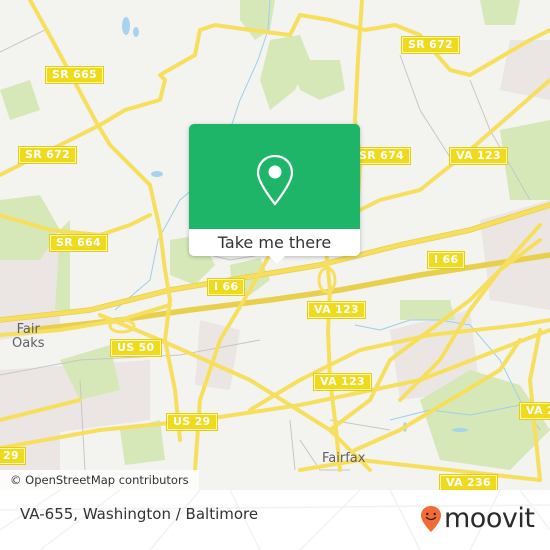 This screenshot has width=550, height=550. Describe the element at coordinates (192, 422) in the screenshot. I see `road-shield-us29: US 29` at that location.